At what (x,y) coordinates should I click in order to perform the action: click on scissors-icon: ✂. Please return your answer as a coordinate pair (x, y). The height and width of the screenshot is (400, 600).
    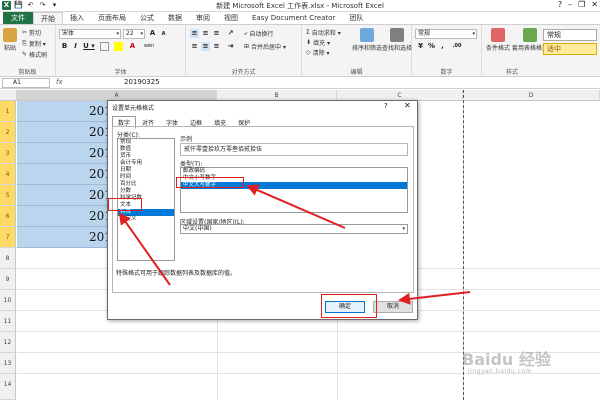
    Looking at the image, I should click on (25, 32).